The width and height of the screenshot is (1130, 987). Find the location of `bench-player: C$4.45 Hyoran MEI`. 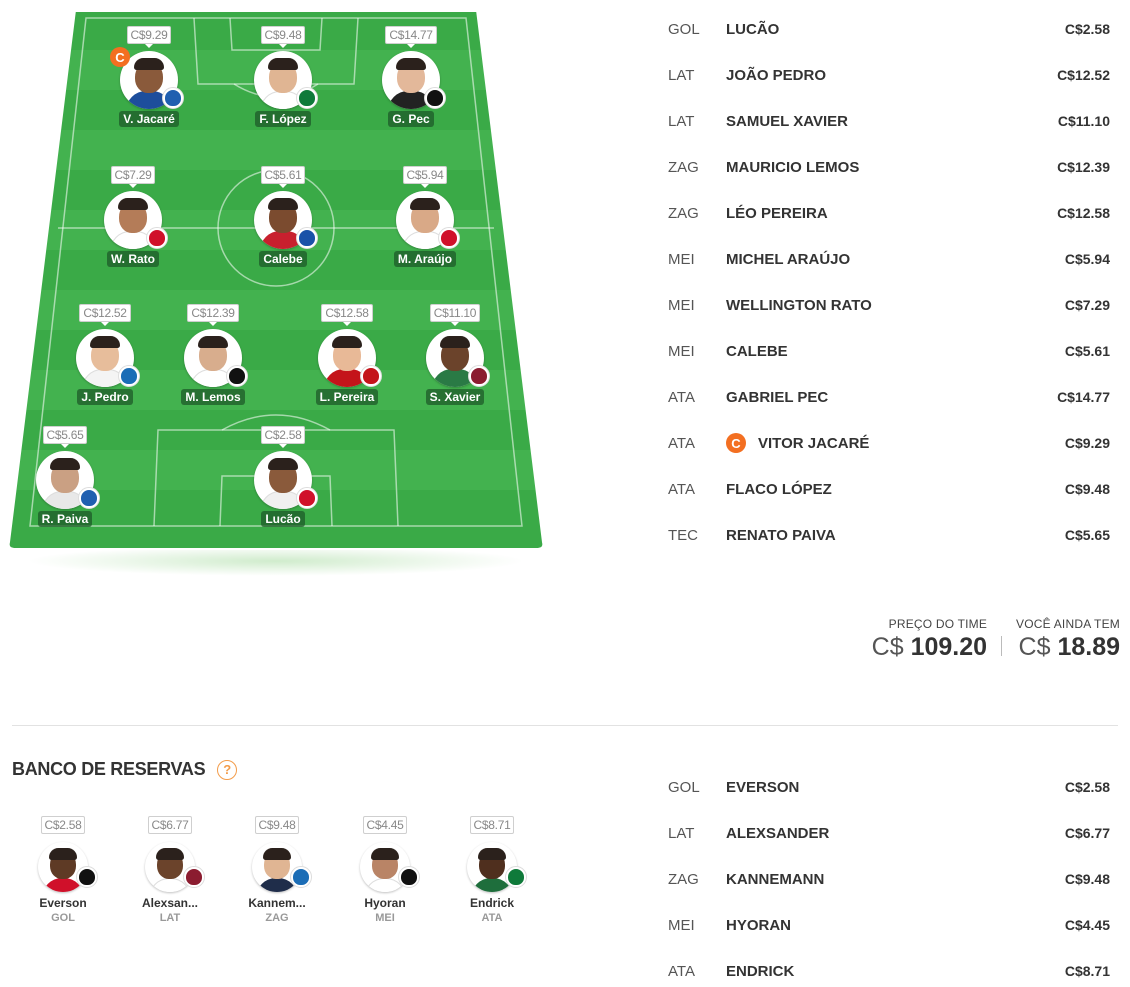

bench-player: C$4.45 Hyoran MEI is located at coordinates (385, 870).